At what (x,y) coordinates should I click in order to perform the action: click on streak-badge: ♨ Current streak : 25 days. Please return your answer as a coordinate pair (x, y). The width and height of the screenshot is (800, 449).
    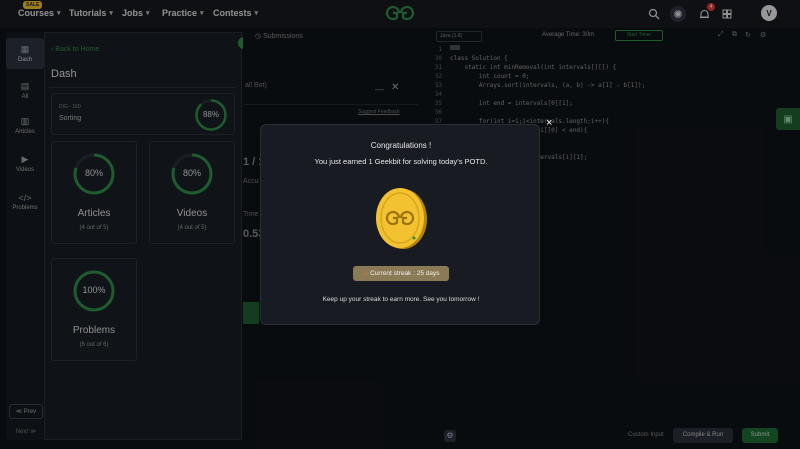
    Looking at the image, I should click on (401, 273).